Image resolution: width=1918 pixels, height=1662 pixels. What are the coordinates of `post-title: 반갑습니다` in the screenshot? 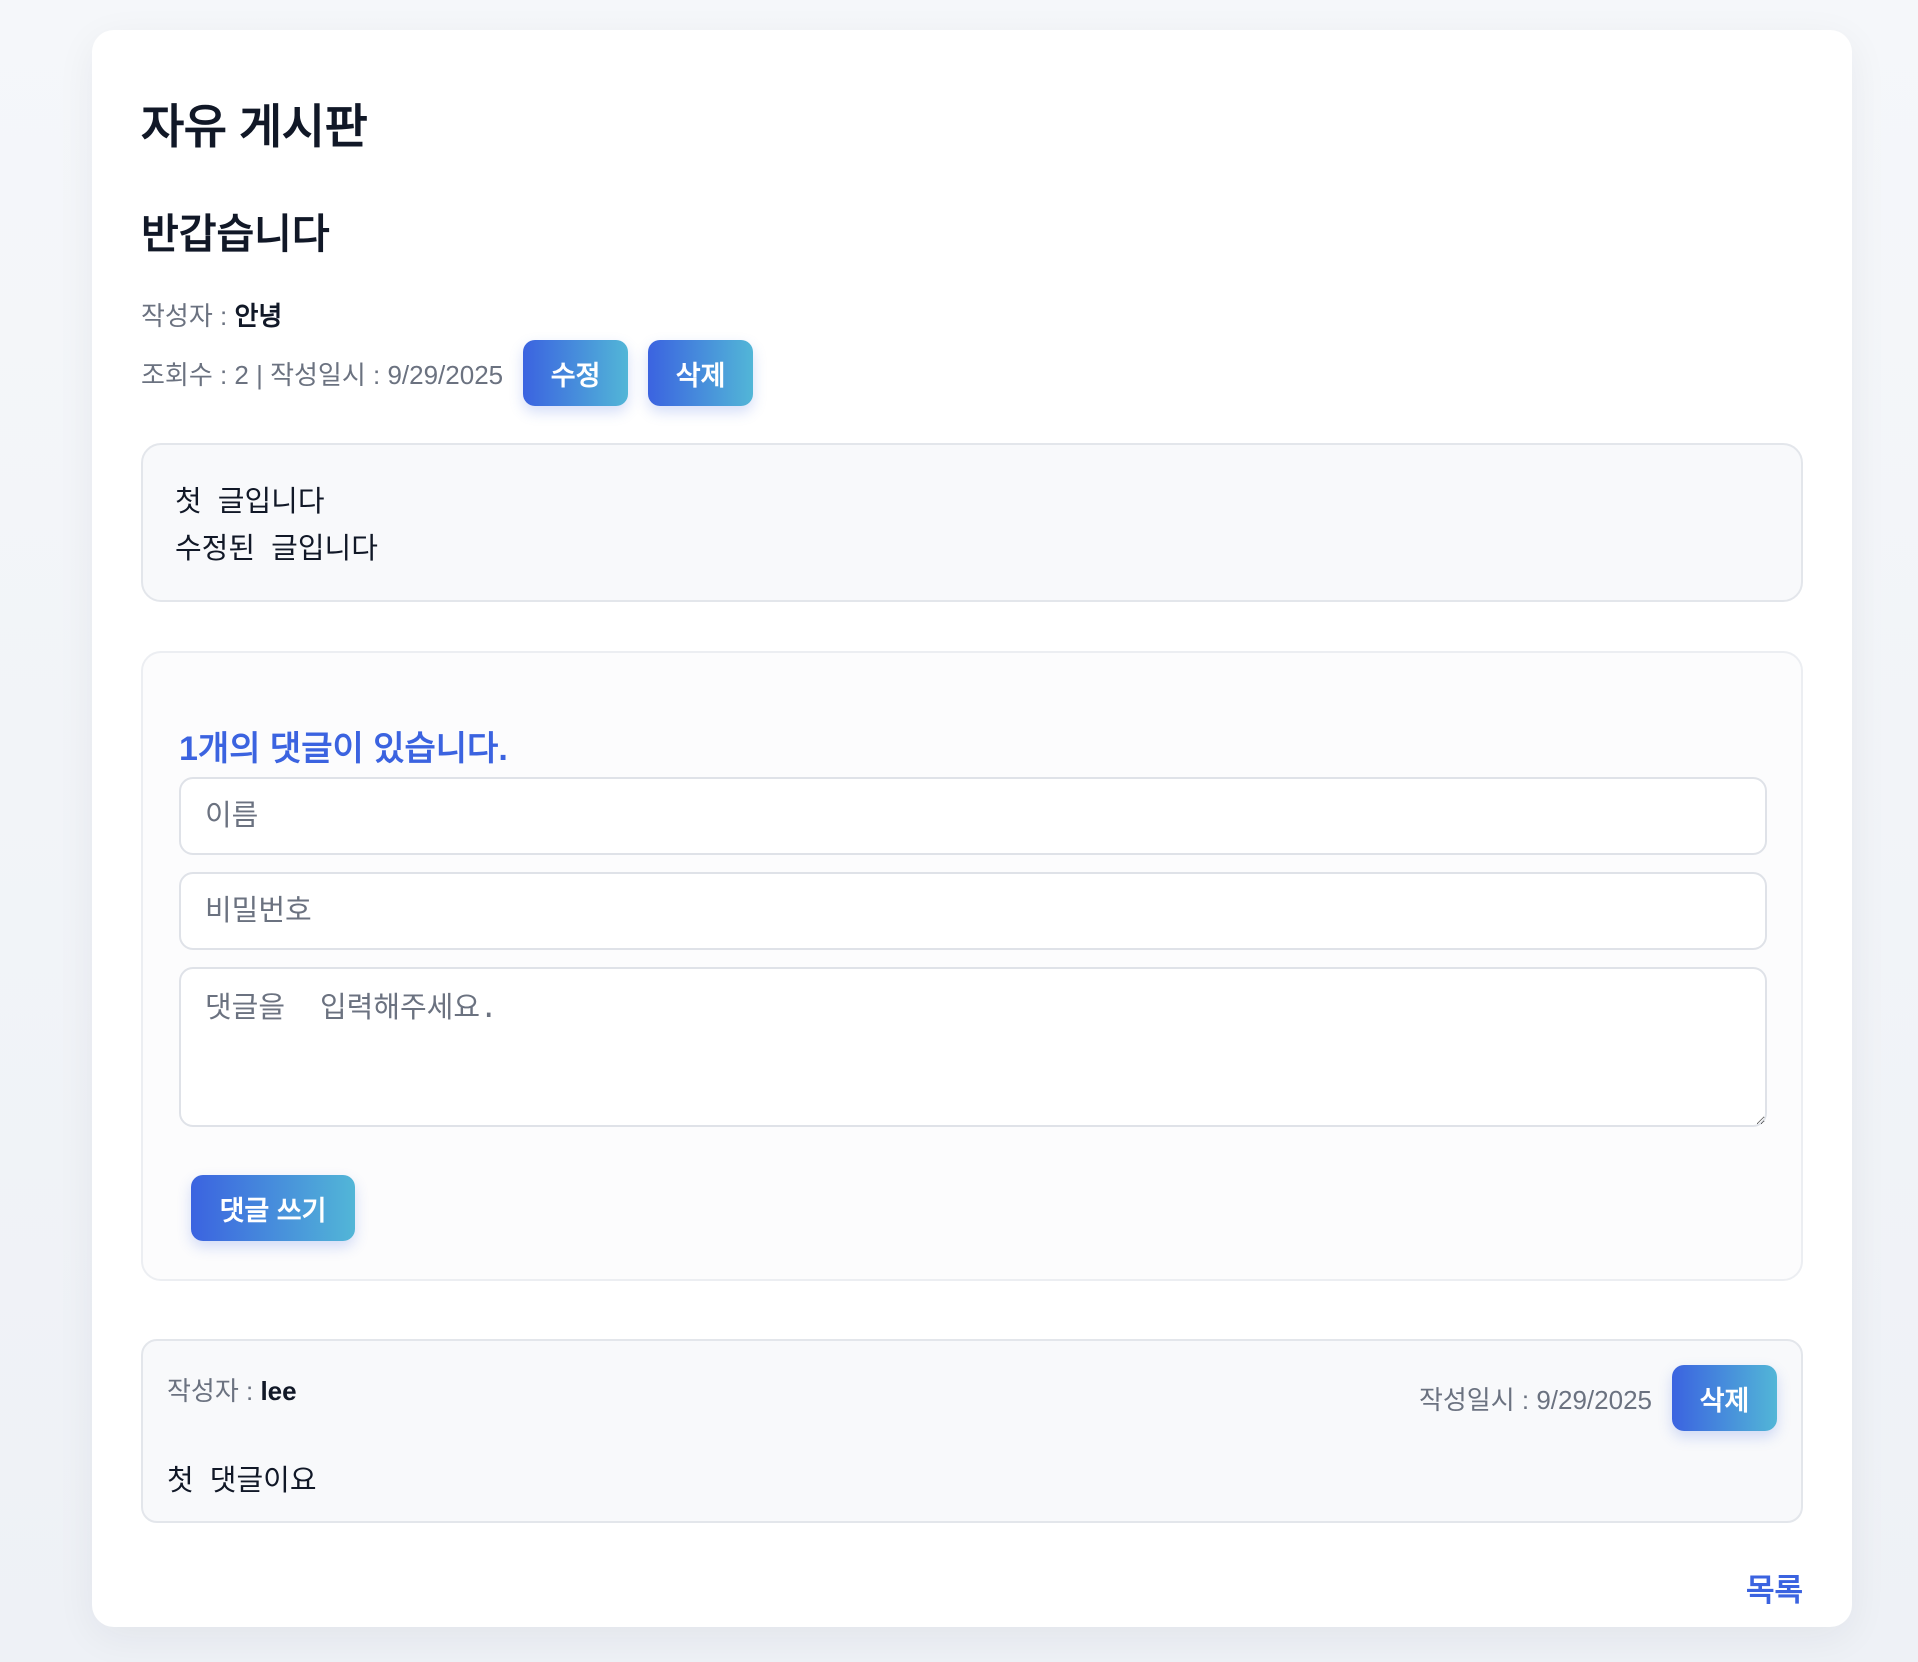 It's located at (235, 234).